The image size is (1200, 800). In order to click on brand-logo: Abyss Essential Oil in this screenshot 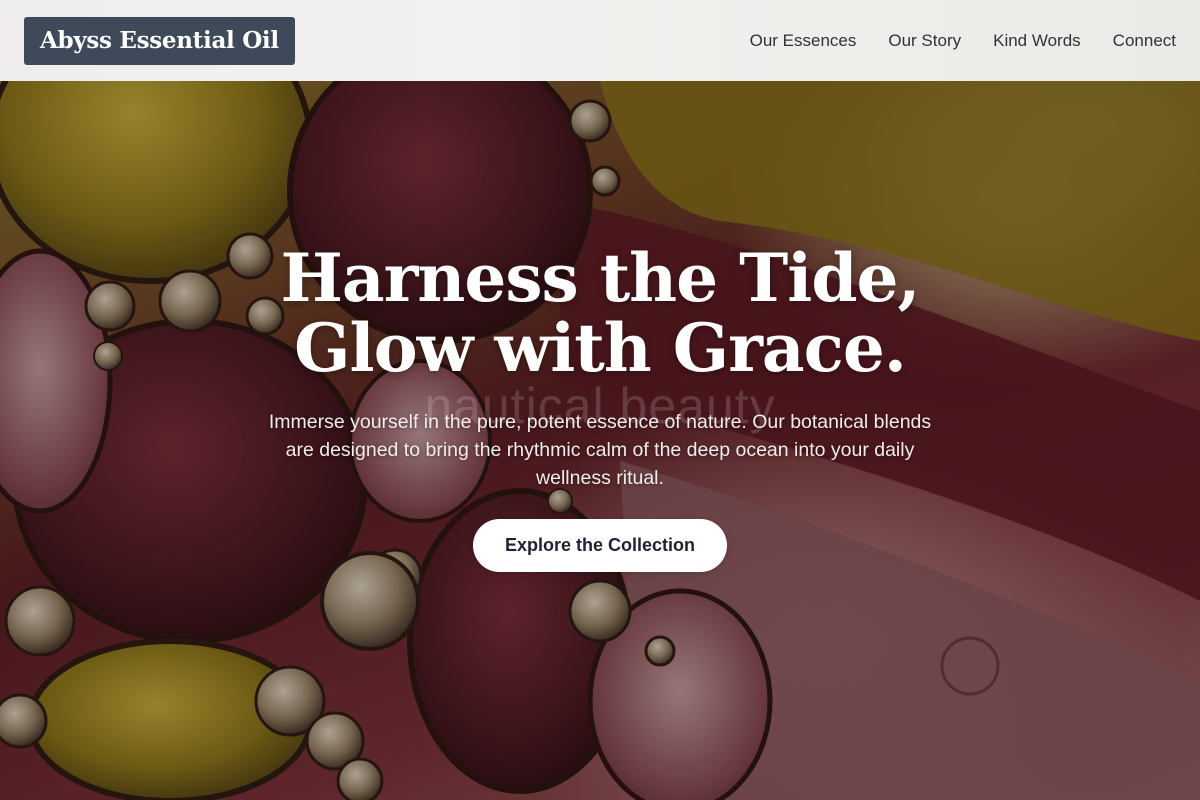, I will do `click(159, 40)`.